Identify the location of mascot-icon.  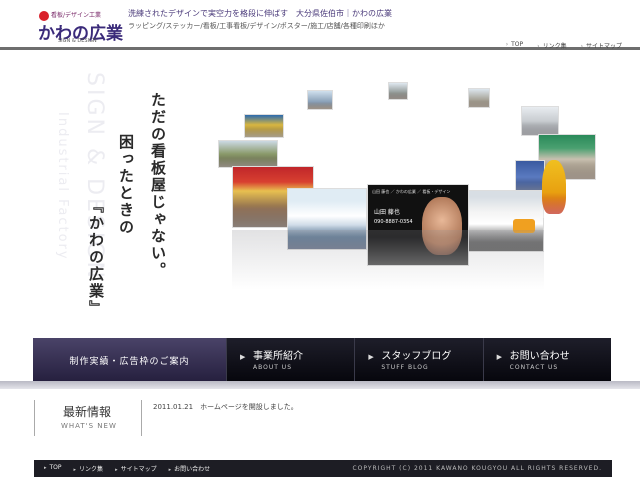
(554, 187).